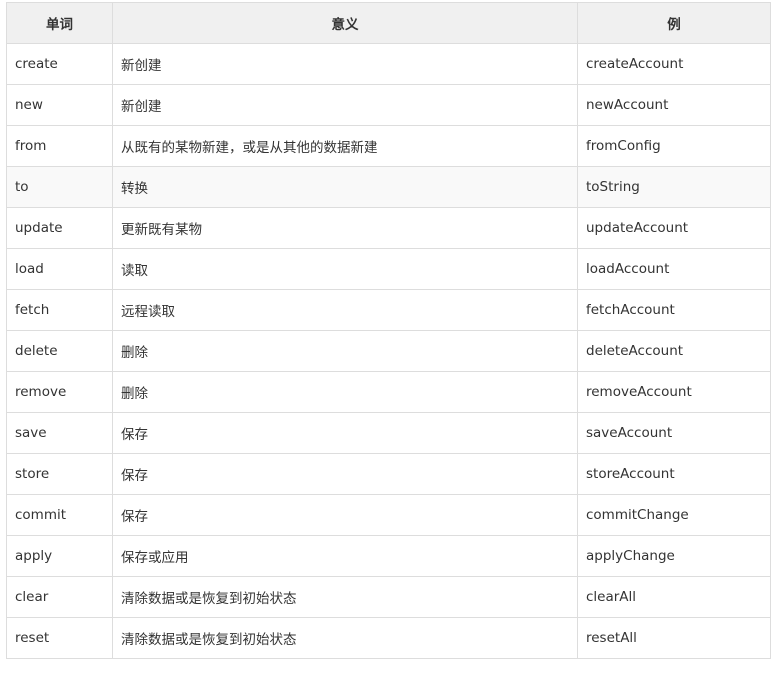 This screenshot has height=678, width=776. What do you see at coordinates (674, 105) in the screenshot?
I see `cell-example: newAccount` at bounding box center [674, 105].